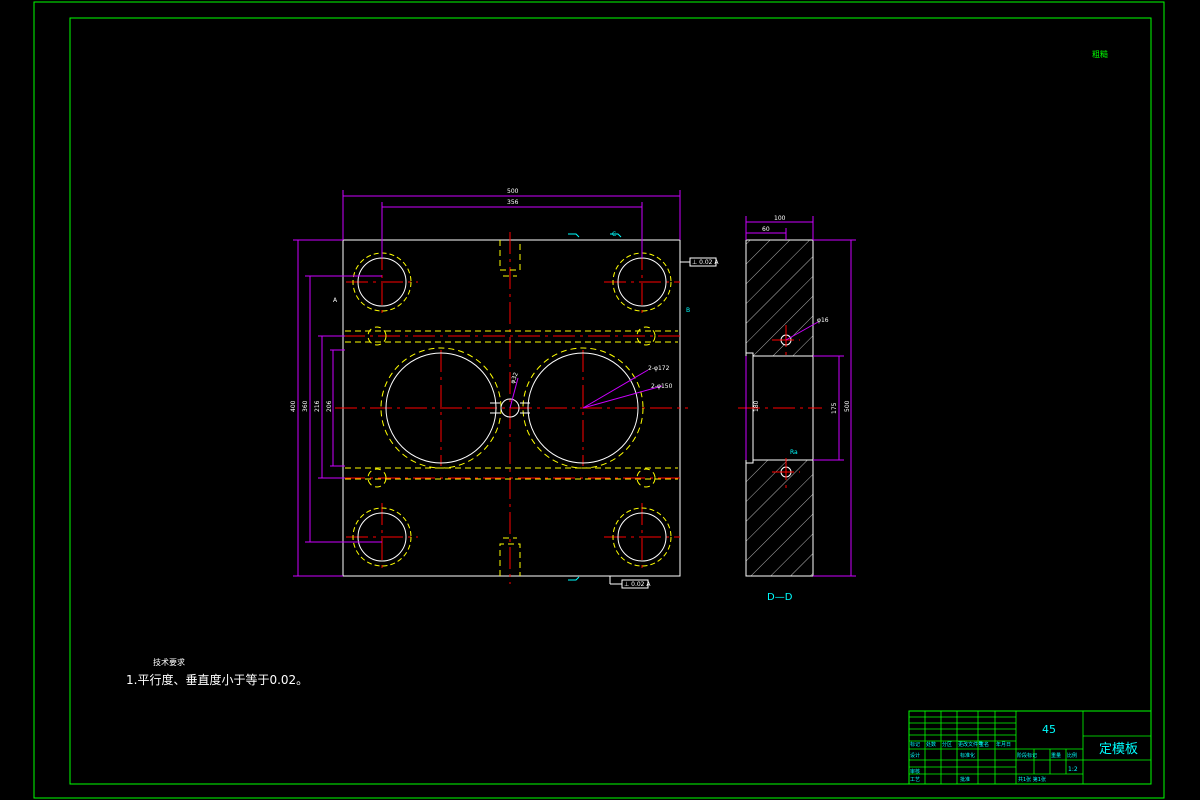 The width and height of the screenshot is (1200, 800). I want to click on svg-text: 标准化, so click(967, 755).